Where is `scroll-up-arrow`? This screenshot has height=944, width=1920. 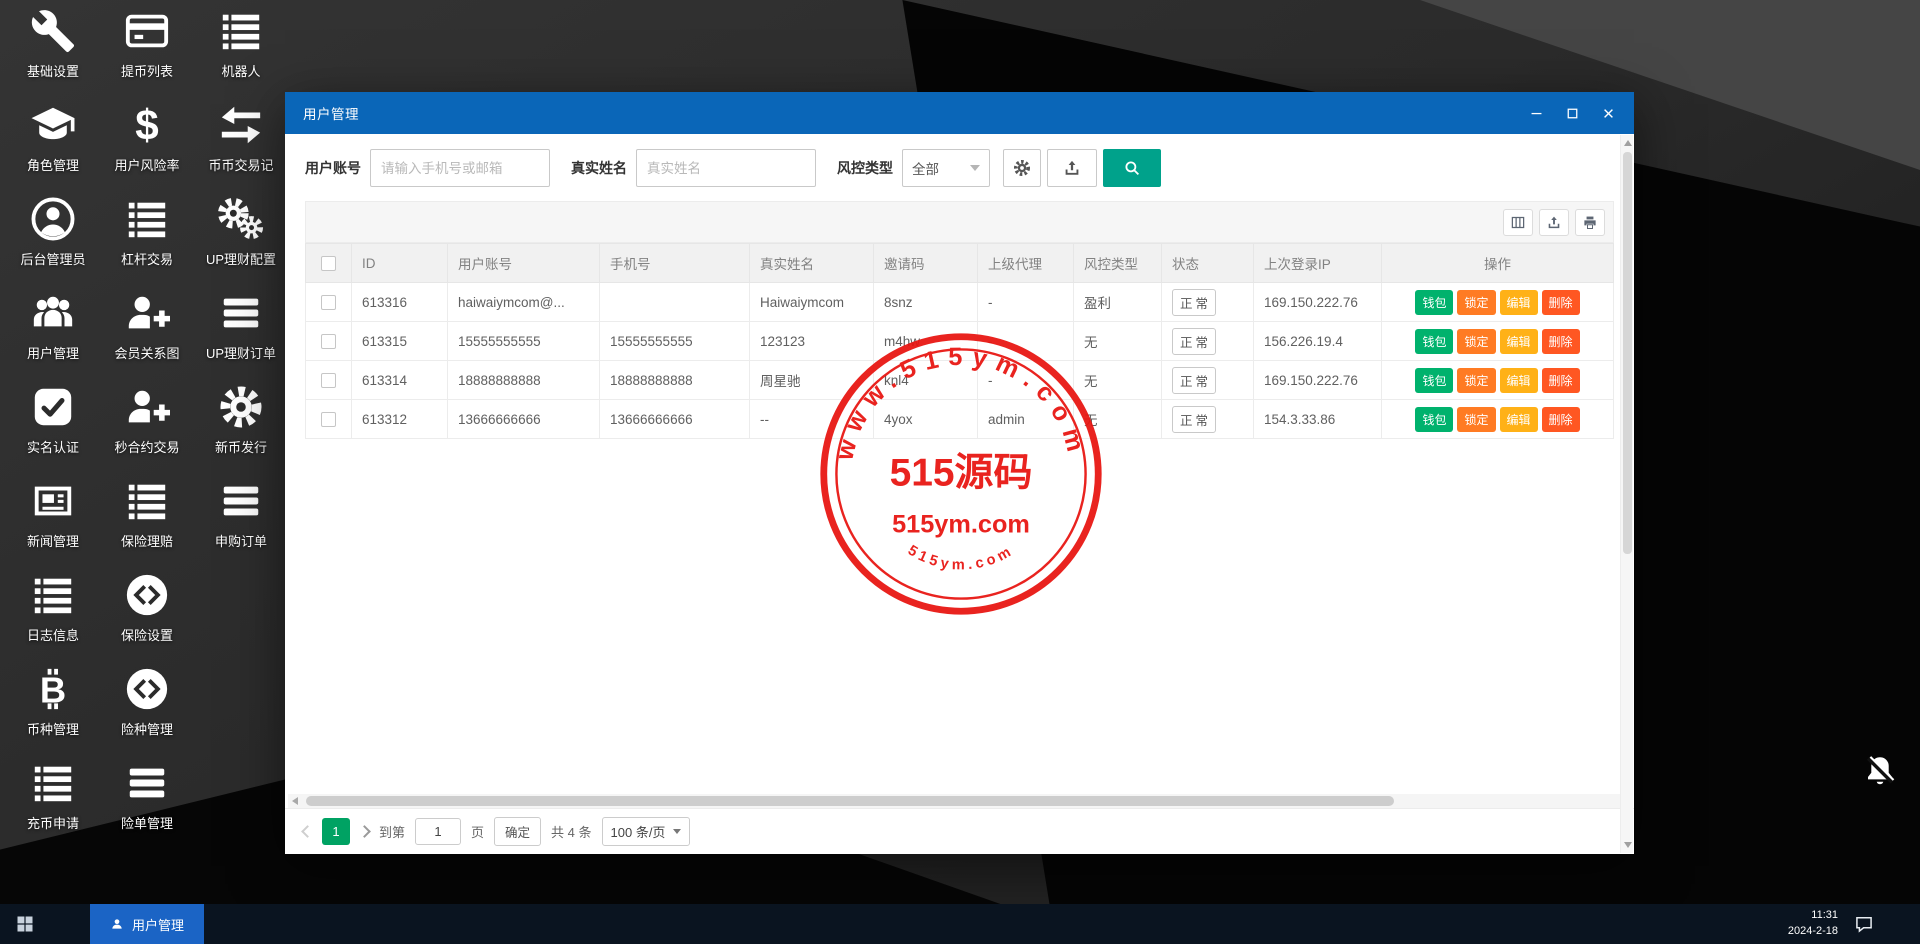 scroll-up-arrow is located at coordinates (1627, 143).